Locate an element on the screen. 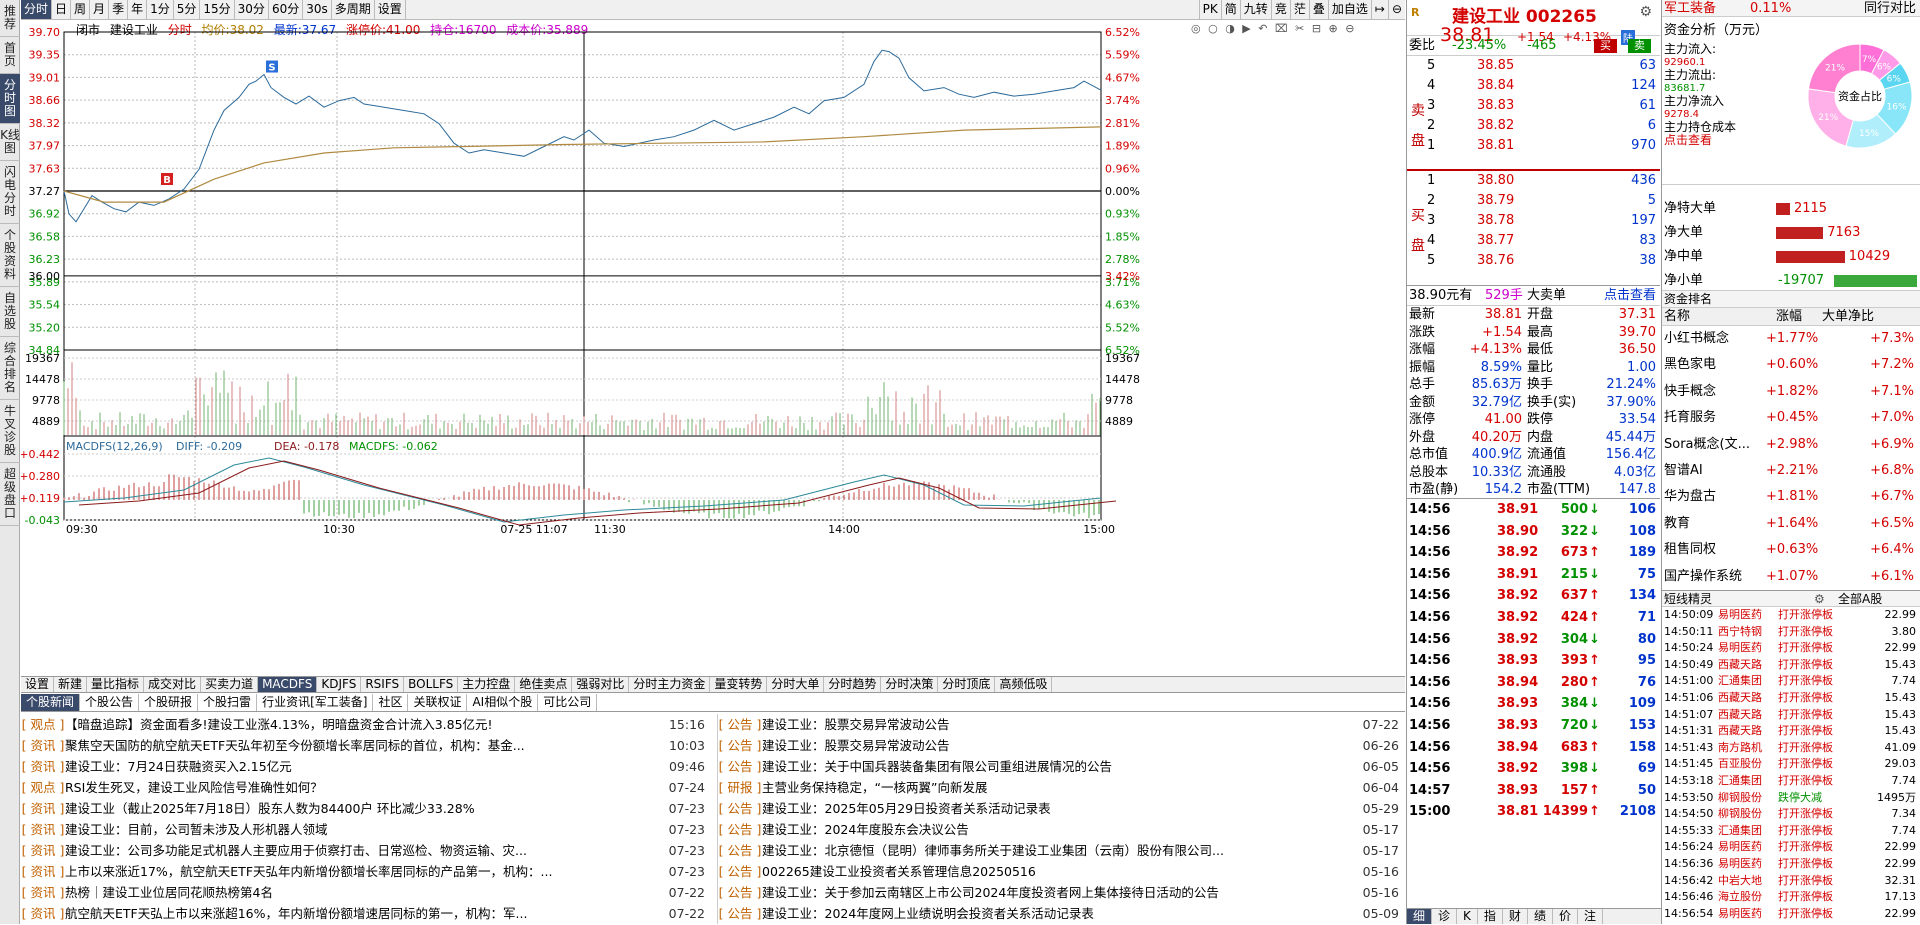 The height and width of the screenshot is (925, 1920). order-level: 3 38.78 197 is located at coordinates (1543, 221).